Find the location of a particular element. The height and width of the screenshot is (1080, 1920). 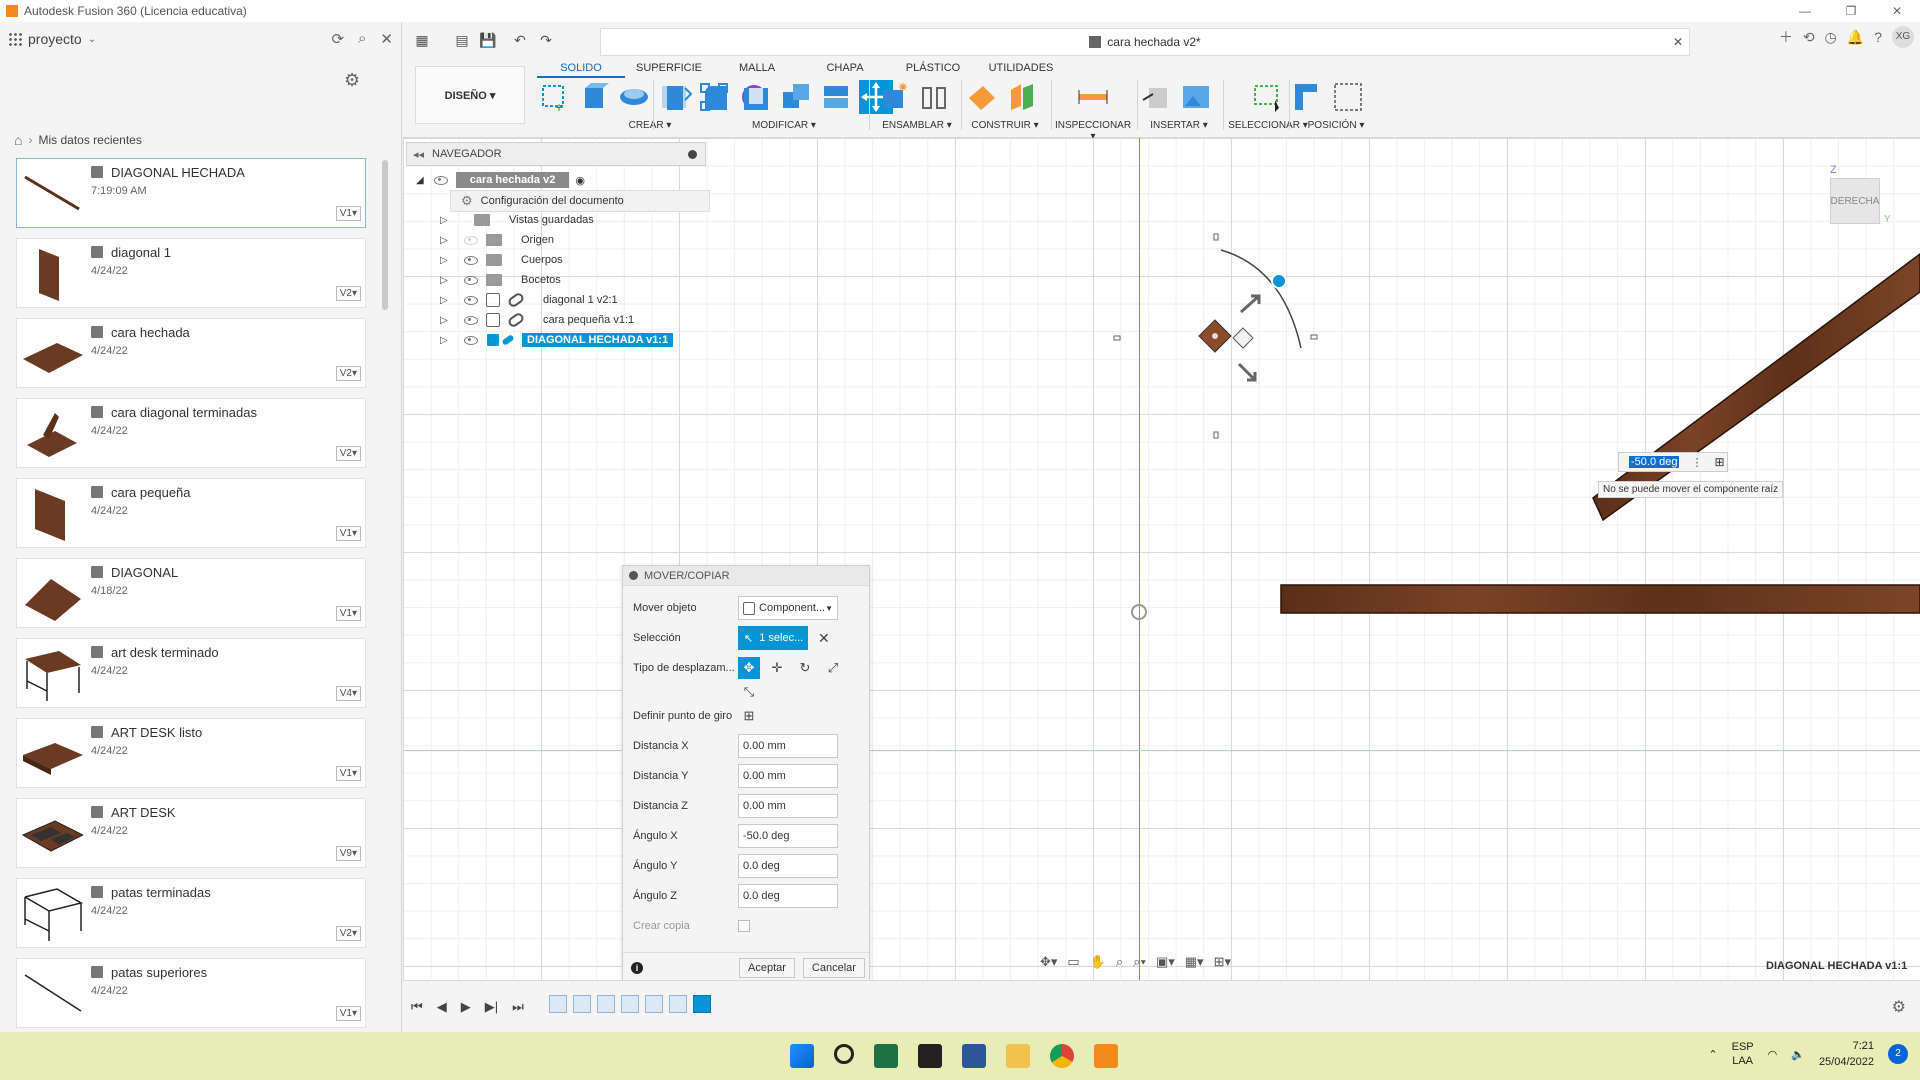

tree-row-component-selected: ▷ DIAGONAL HECHADA v1:1 is located at coordinates (557, 340).